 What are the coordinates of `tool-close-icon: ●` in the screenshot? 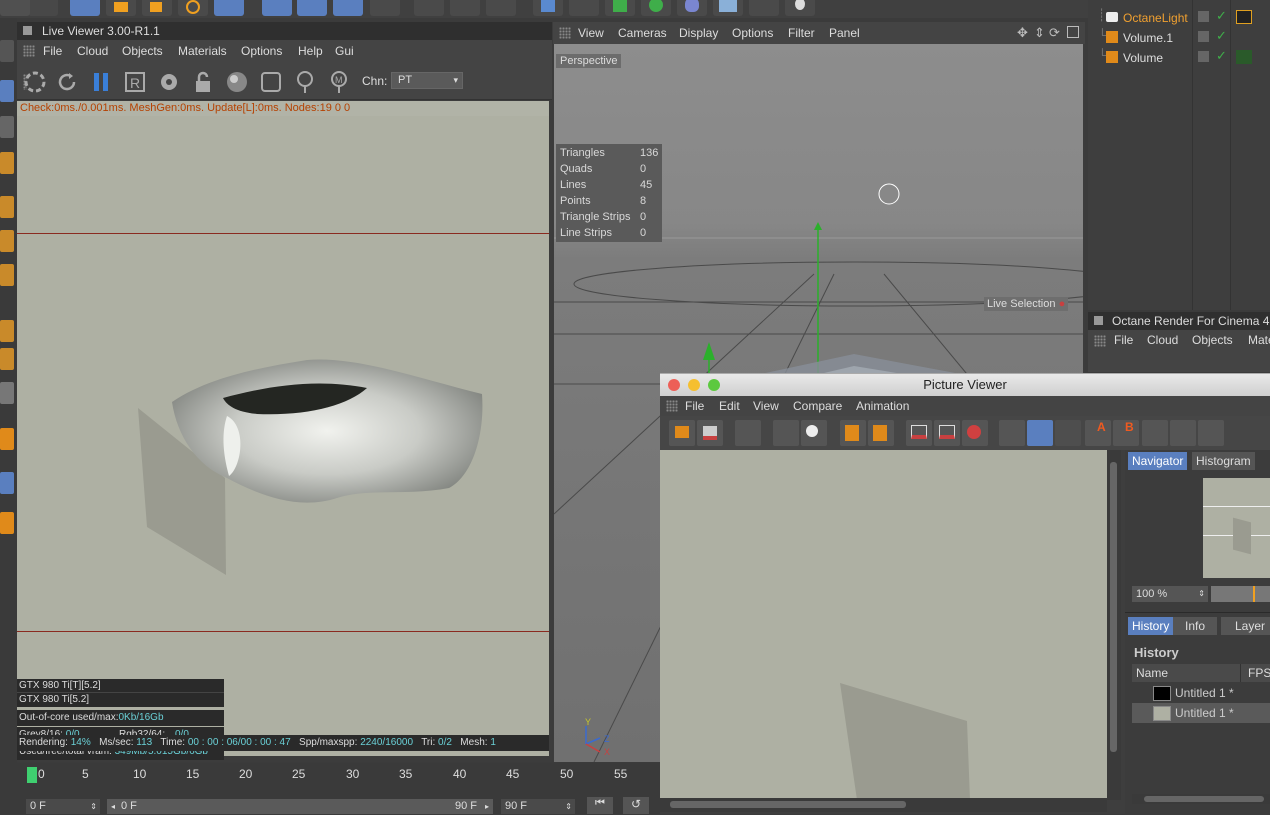 It's located at (1062, 304).